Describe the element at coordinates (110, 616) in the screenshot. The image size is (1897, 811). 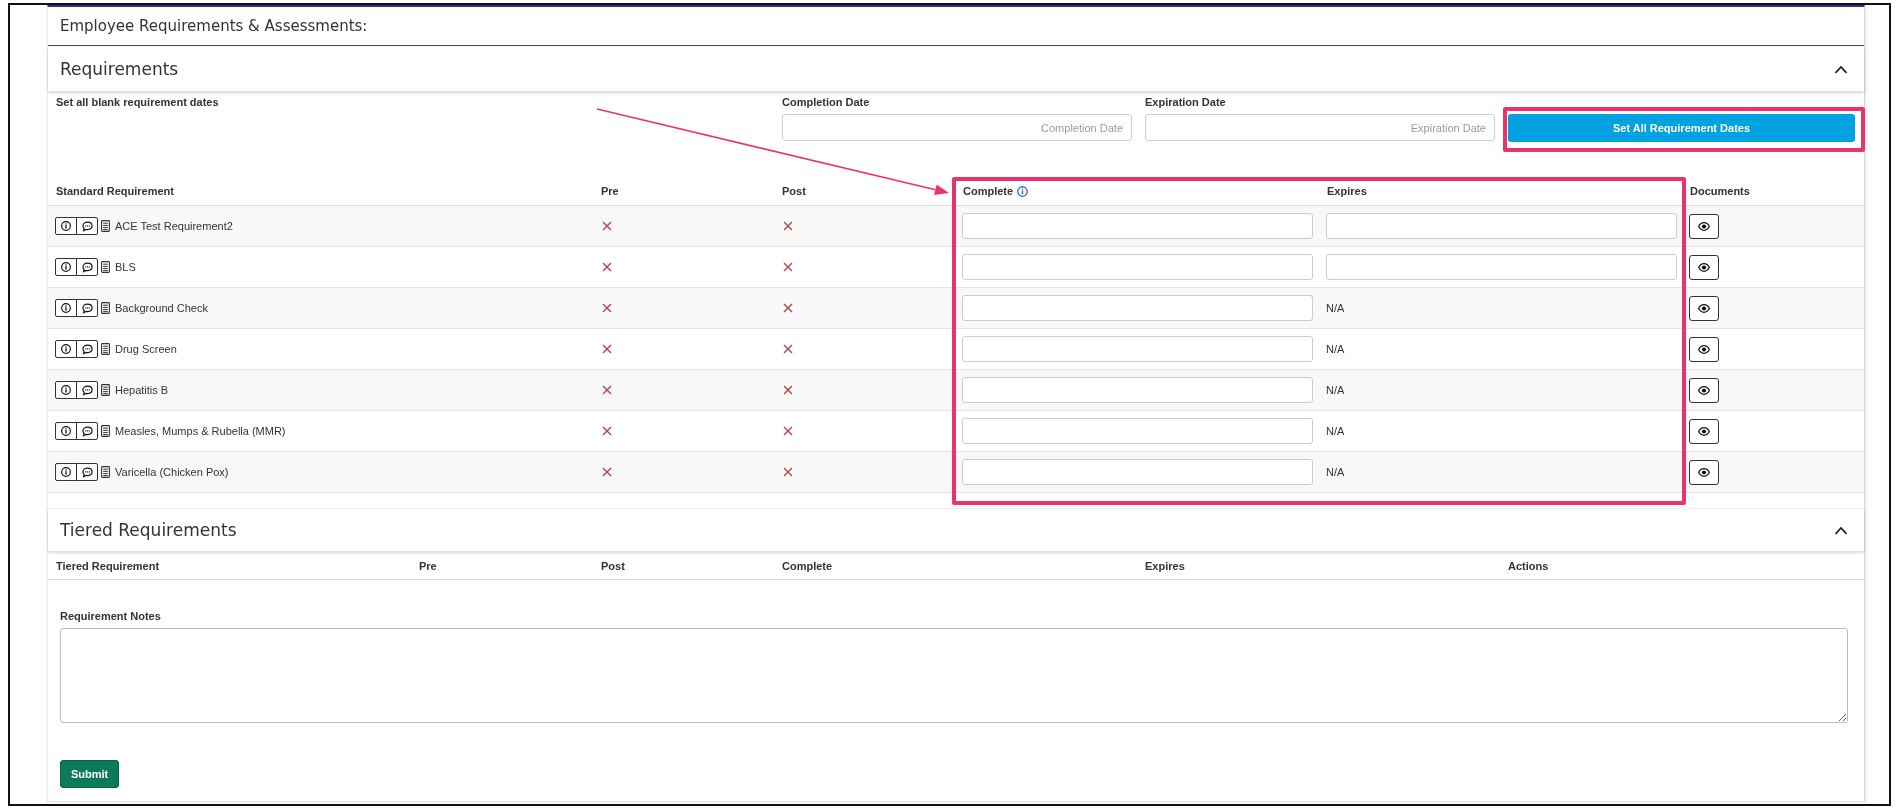
I see `notes-label: Requirement Notes` at that location.